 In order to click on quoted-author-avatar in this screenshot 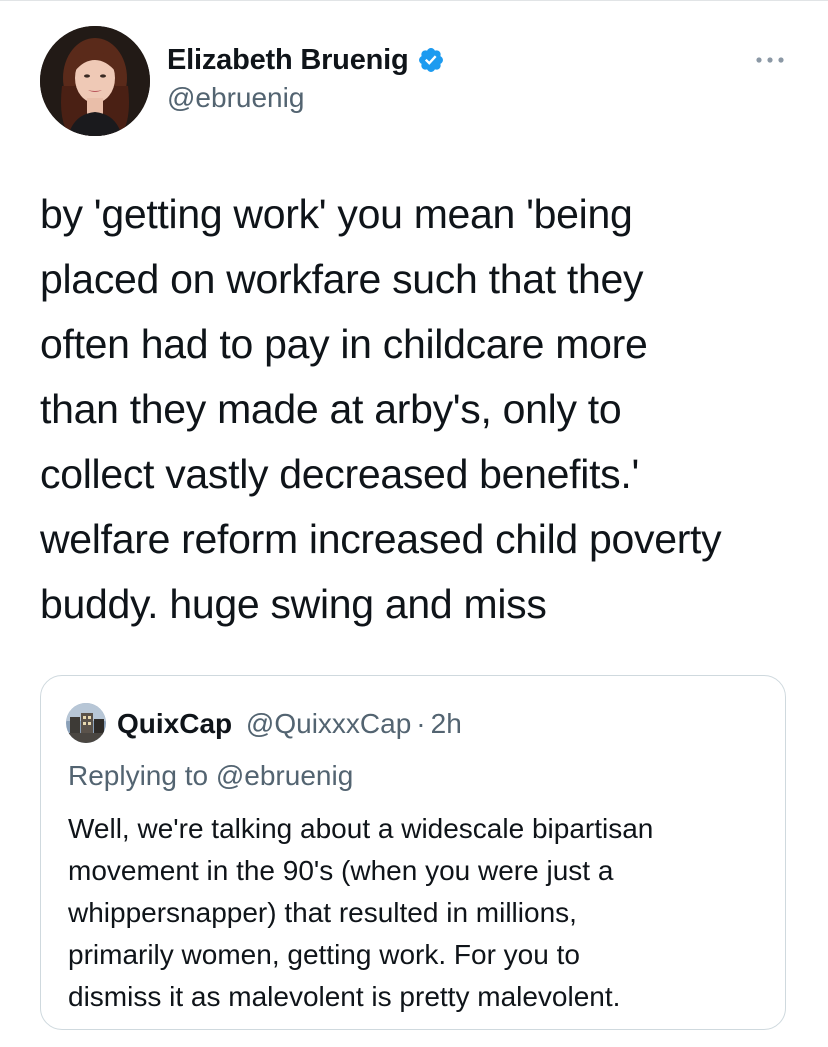, I will do `click(86, 723)`.